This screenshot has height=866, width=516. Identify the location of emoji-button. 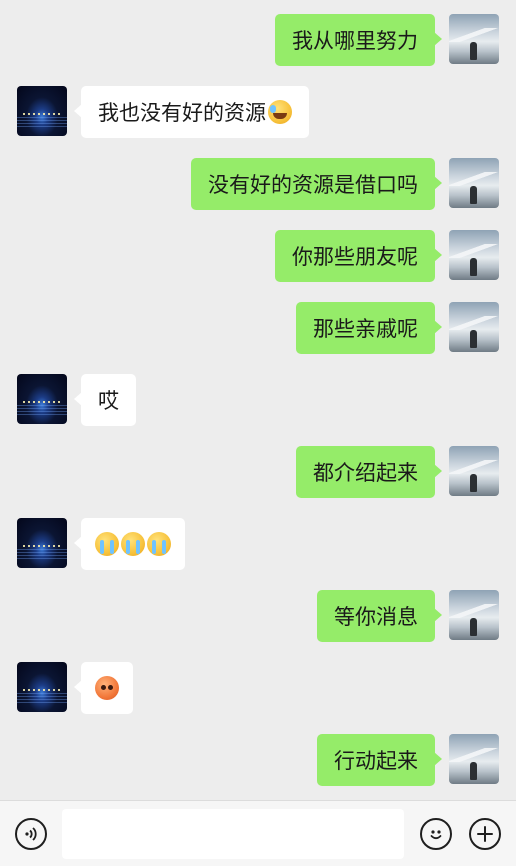
(436, 834).